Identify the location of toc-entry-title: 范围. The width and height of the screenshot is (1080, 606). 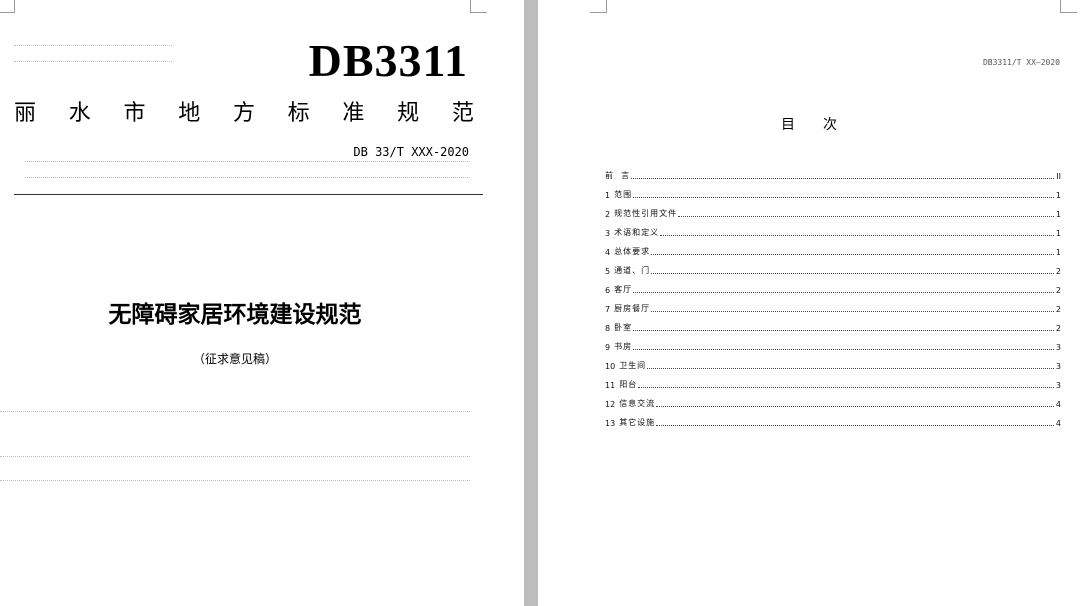
(623, 194).